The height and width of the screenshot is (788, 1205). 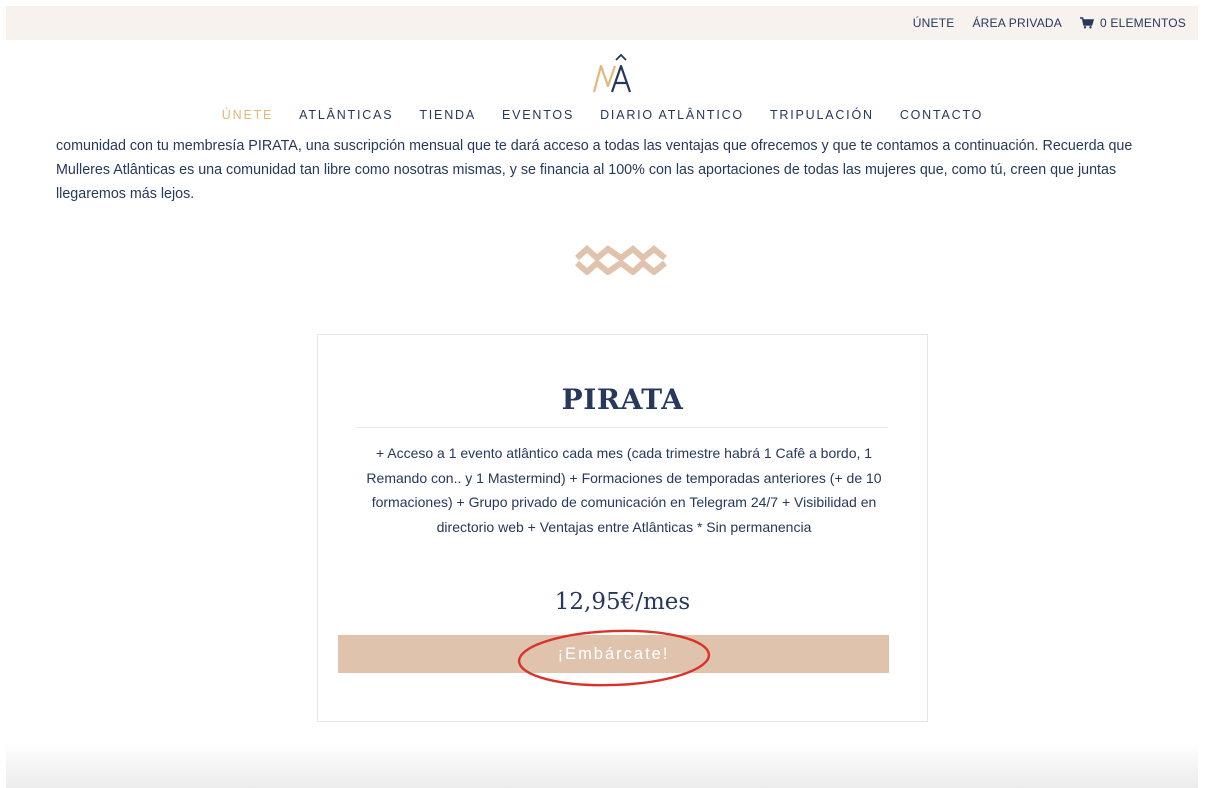 What do you see at coordinates (1086, 23) in the screenshot?
I see `cart-icon` at bounding box center [1086, 23].